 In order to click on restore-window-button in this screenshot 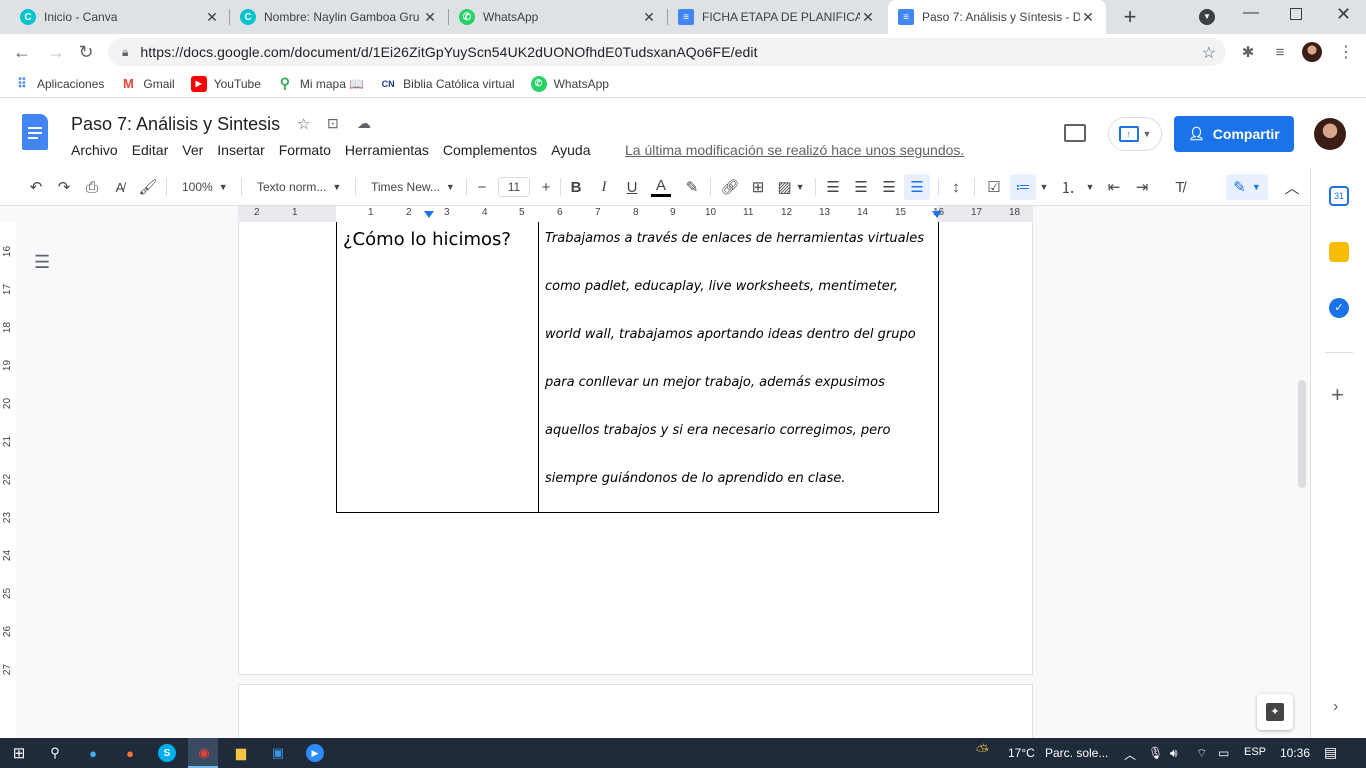, I will do `click(1296, 14)`.